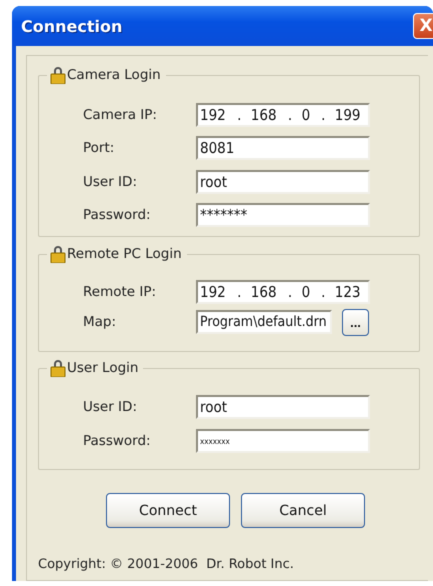 The width and height of the screenshot is (433, 586). I want to click on password-field: *******, so click(283, 215).